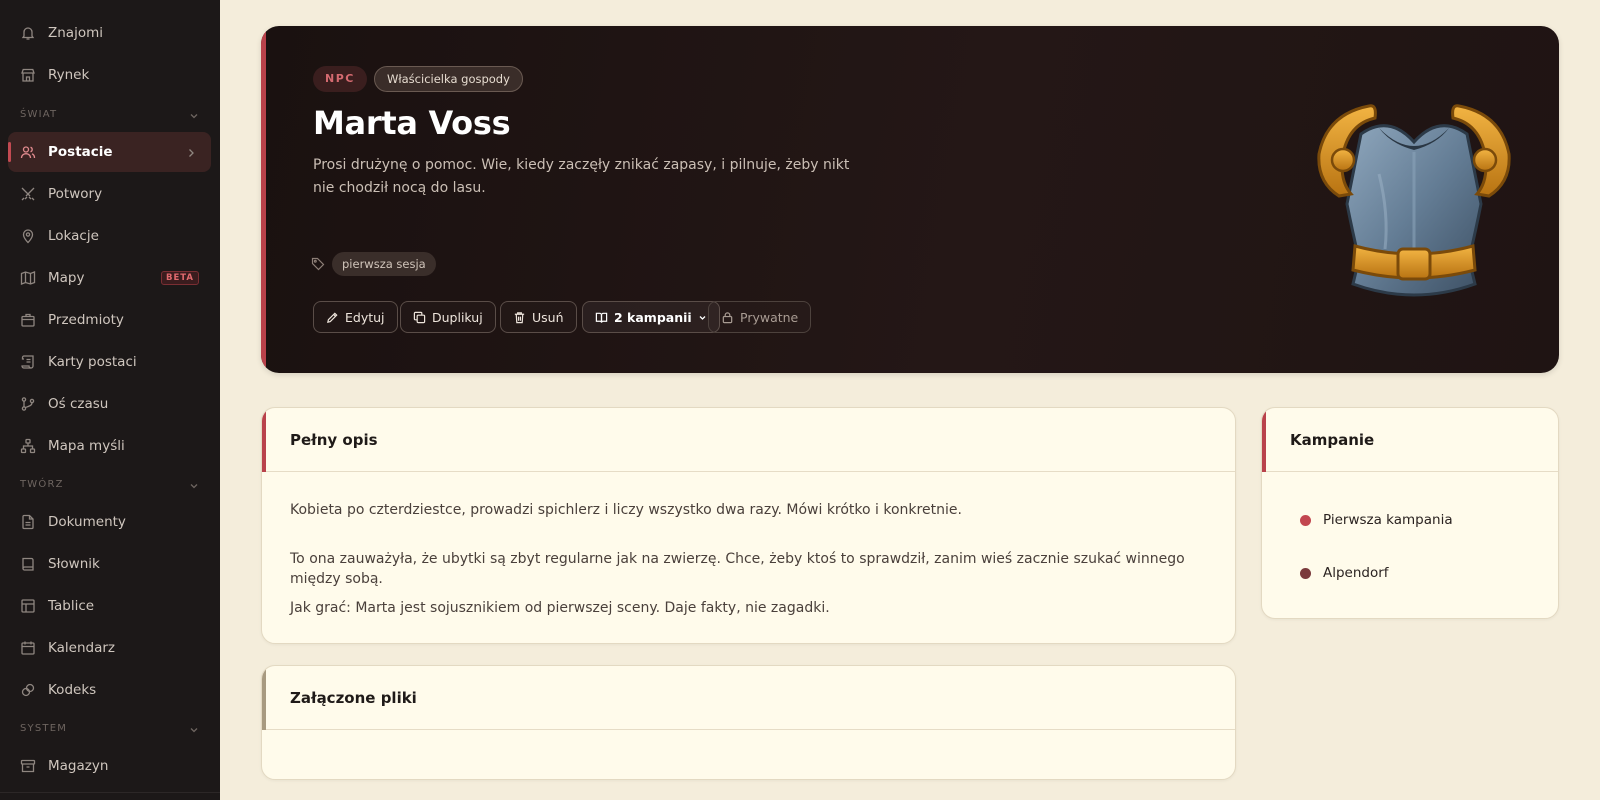 This screenshot has height=800, width=1600. I want to click on card-header: Kampanie, so click(1410, 440).